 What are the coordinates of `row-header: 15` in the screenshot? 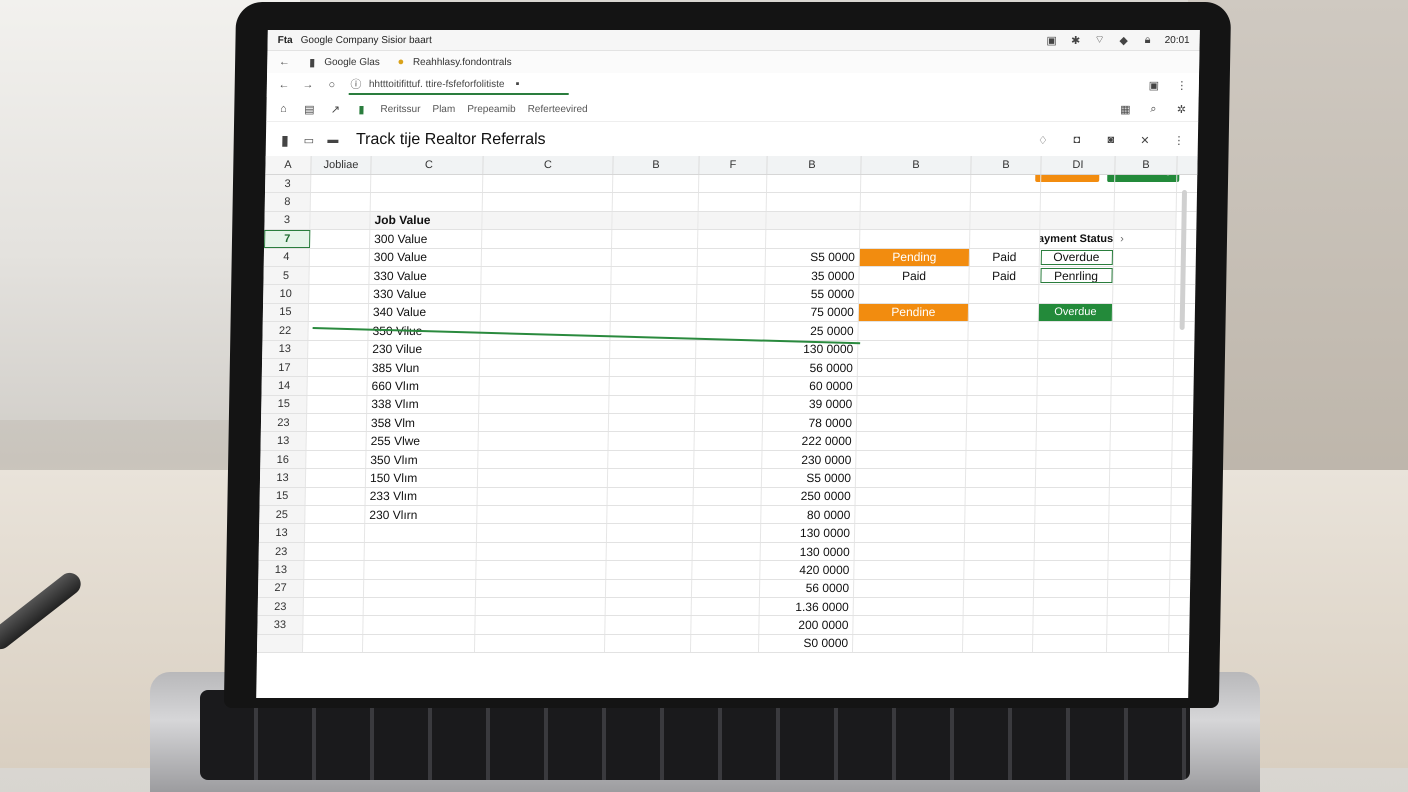 It's located at (284, 404).